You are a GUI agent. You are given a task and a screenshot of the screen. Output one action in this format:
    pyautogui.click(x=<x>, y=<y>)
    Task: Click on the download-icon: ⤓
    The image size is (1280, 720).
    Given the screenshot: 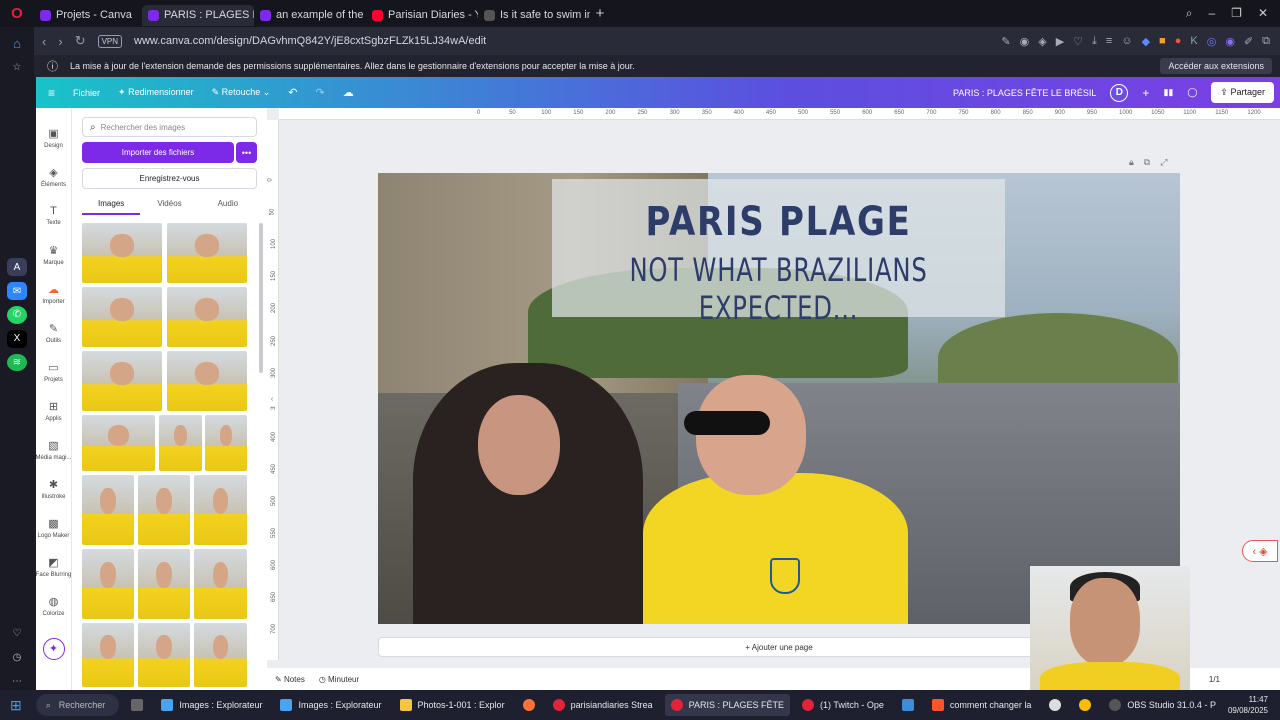 What is the action you would take?
    pyautogui.click(x=1094, y=41)
    